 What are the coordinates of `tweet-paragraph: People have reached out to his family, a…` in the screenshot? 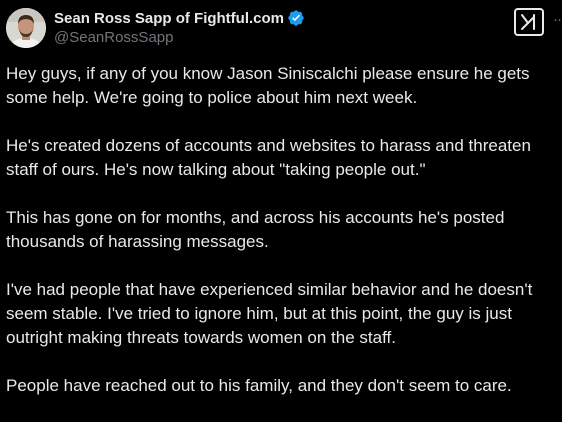 It's located at (259, 385).